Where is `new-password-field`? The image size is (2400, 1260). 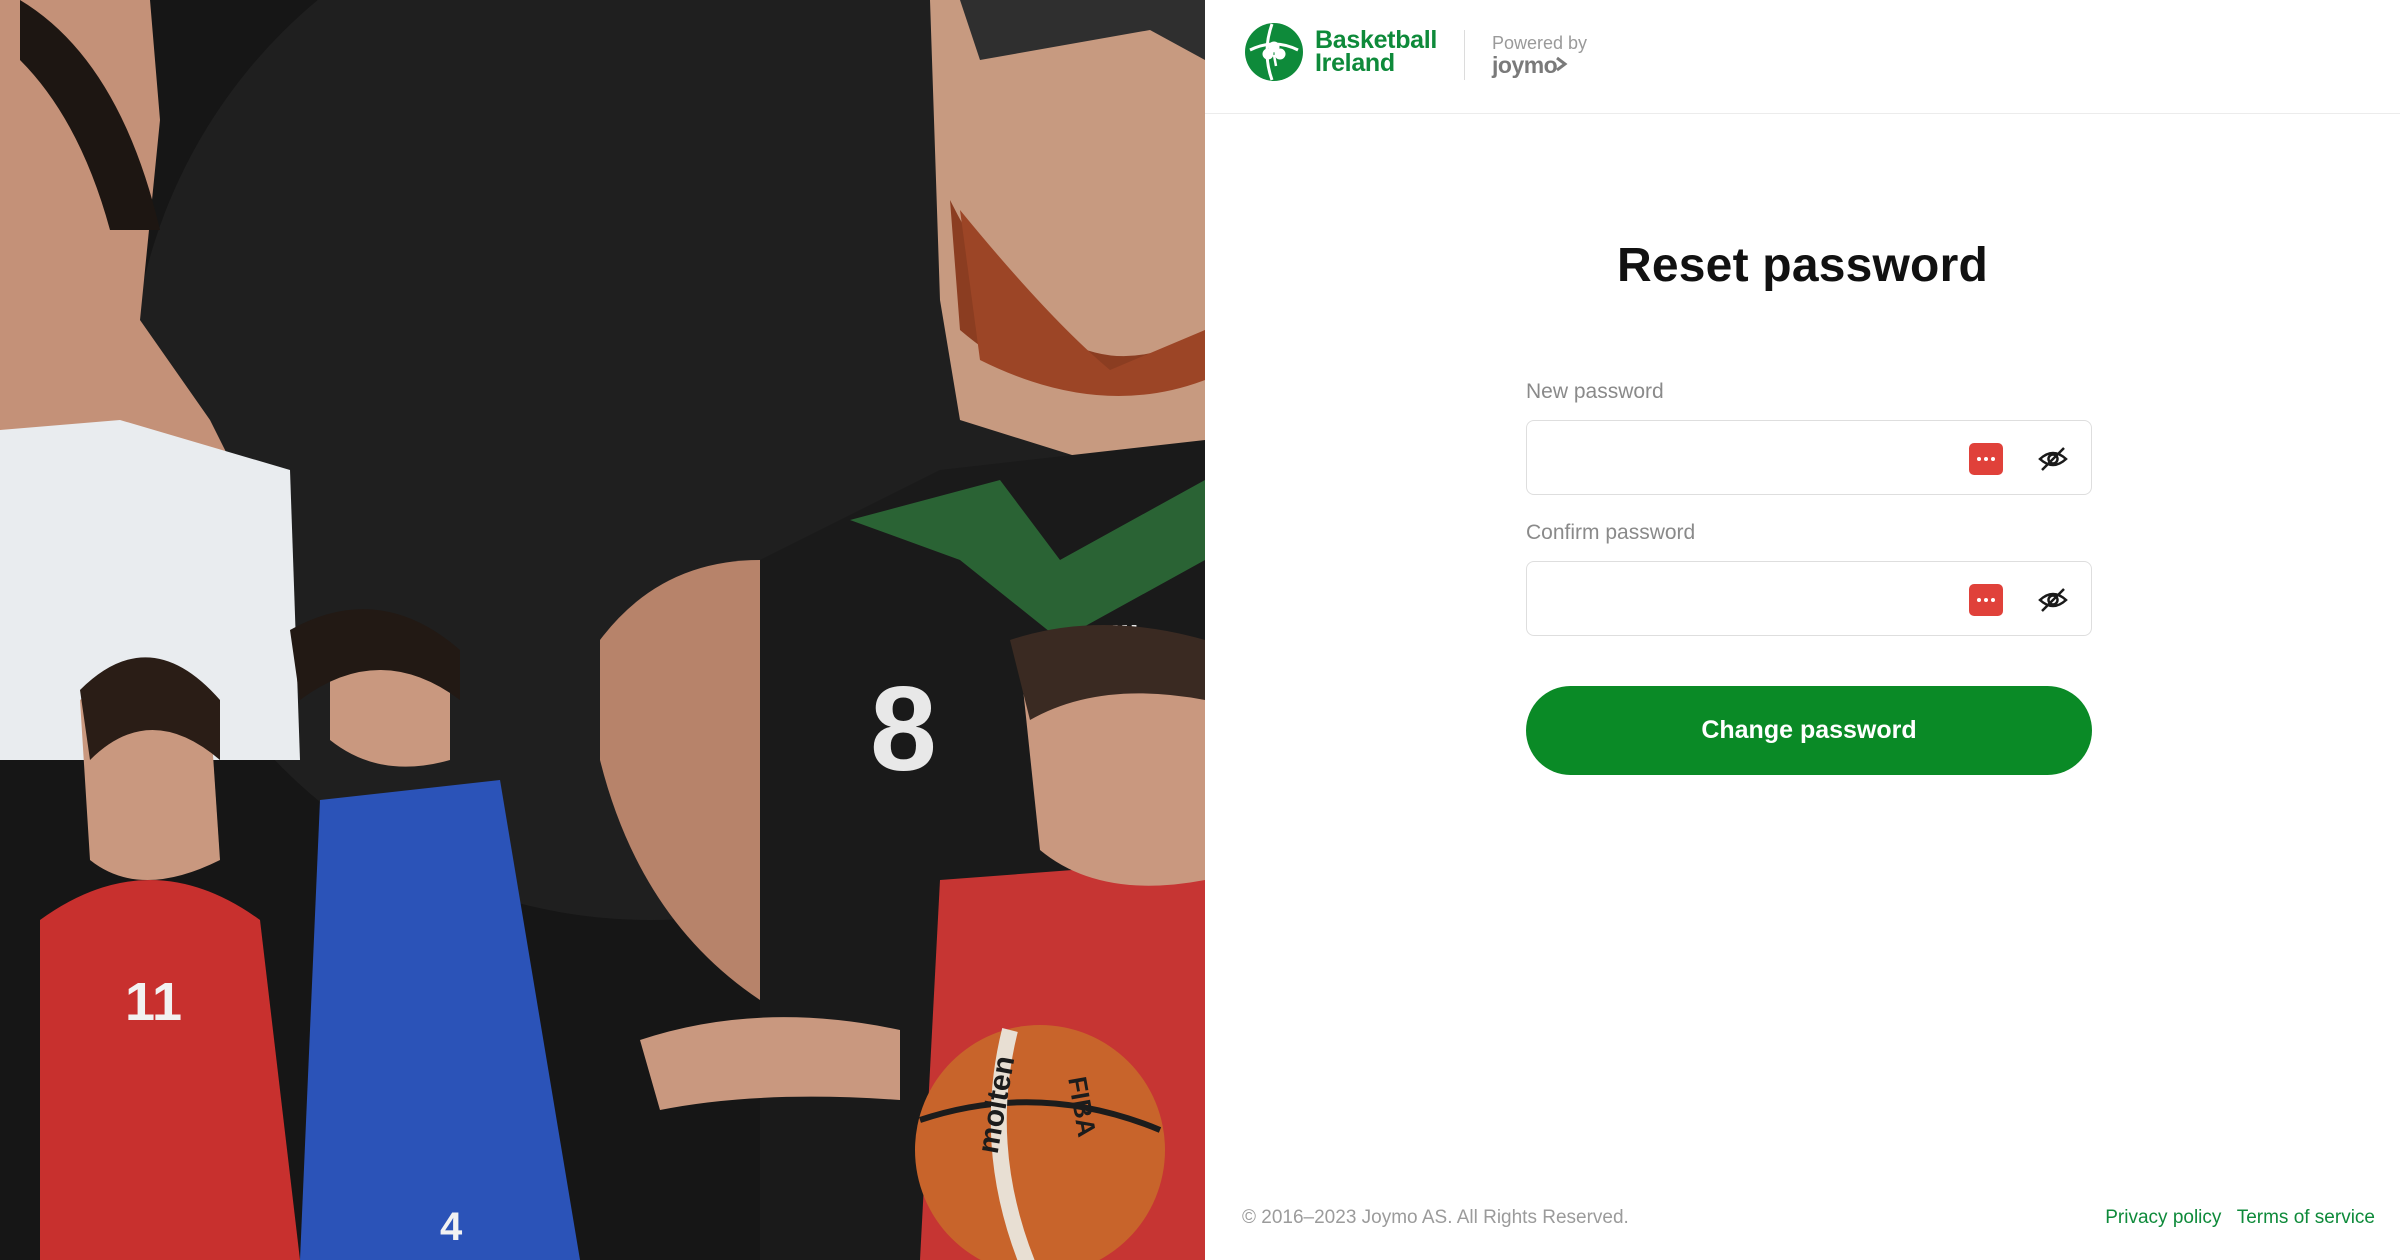
new-password-field is located at coordinates (1809, 457).